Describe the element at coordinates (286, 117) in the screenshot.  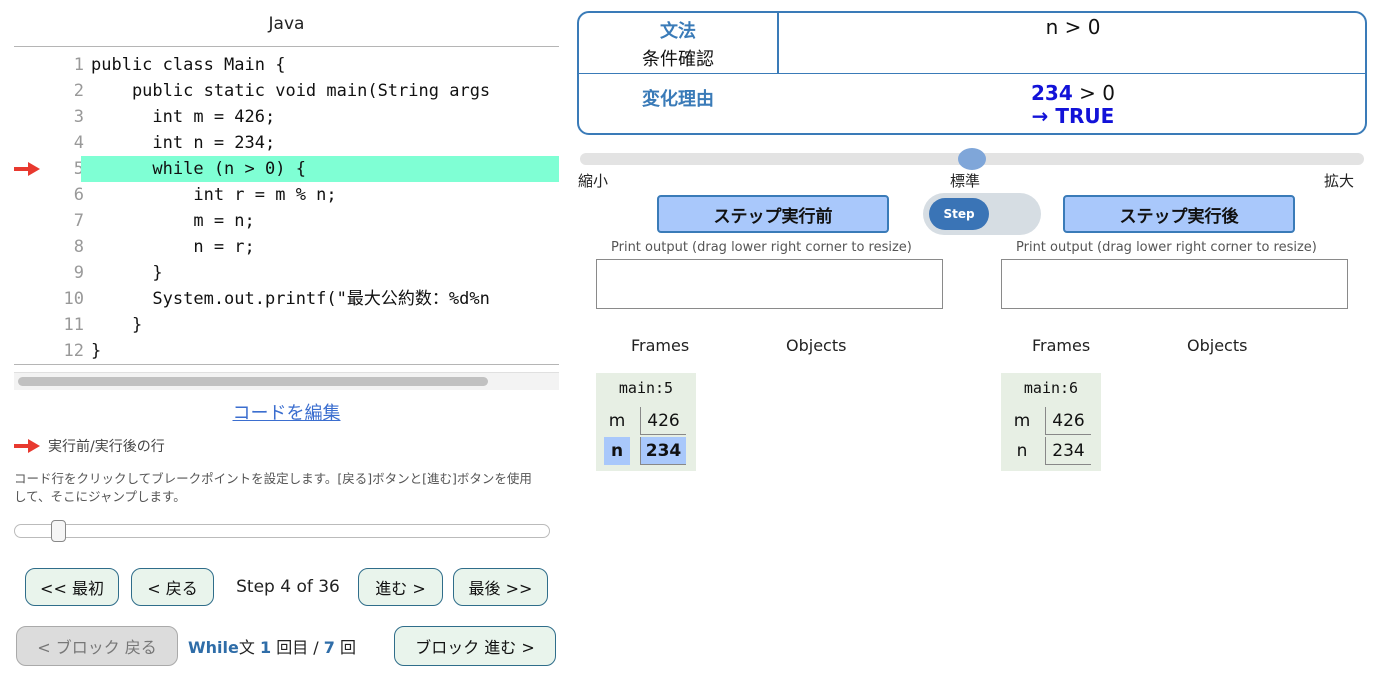
I see `code-line: 3 int m = 426;` at that location.